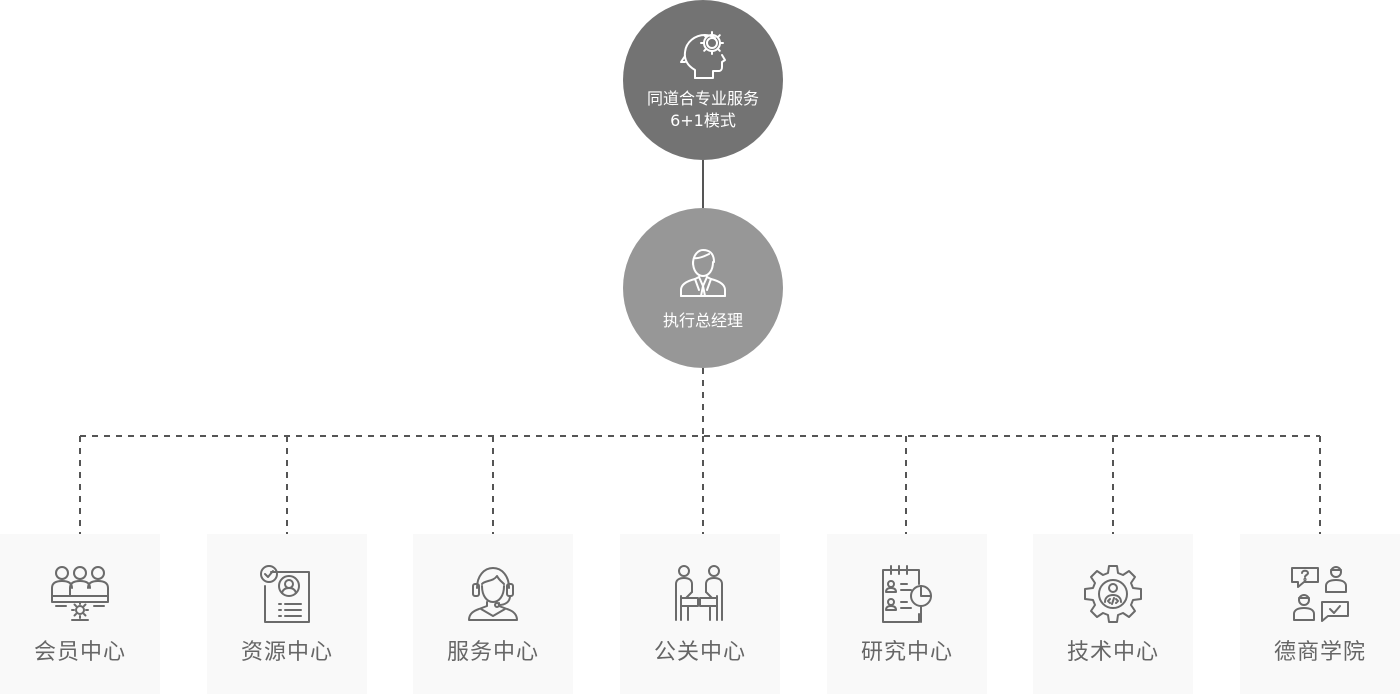 This screenshot has width=1400, height=694. What do you see at coordinates (907, 594) in the screenshot?
I see `research-report-icon` at bounding box center [907, 594].